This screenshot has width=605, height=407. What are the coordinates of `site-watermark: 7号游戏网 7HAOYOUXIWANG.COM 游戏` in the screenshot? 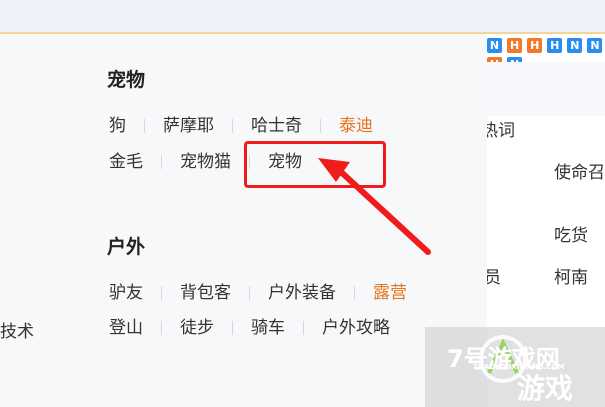 It's located at (515, 367).